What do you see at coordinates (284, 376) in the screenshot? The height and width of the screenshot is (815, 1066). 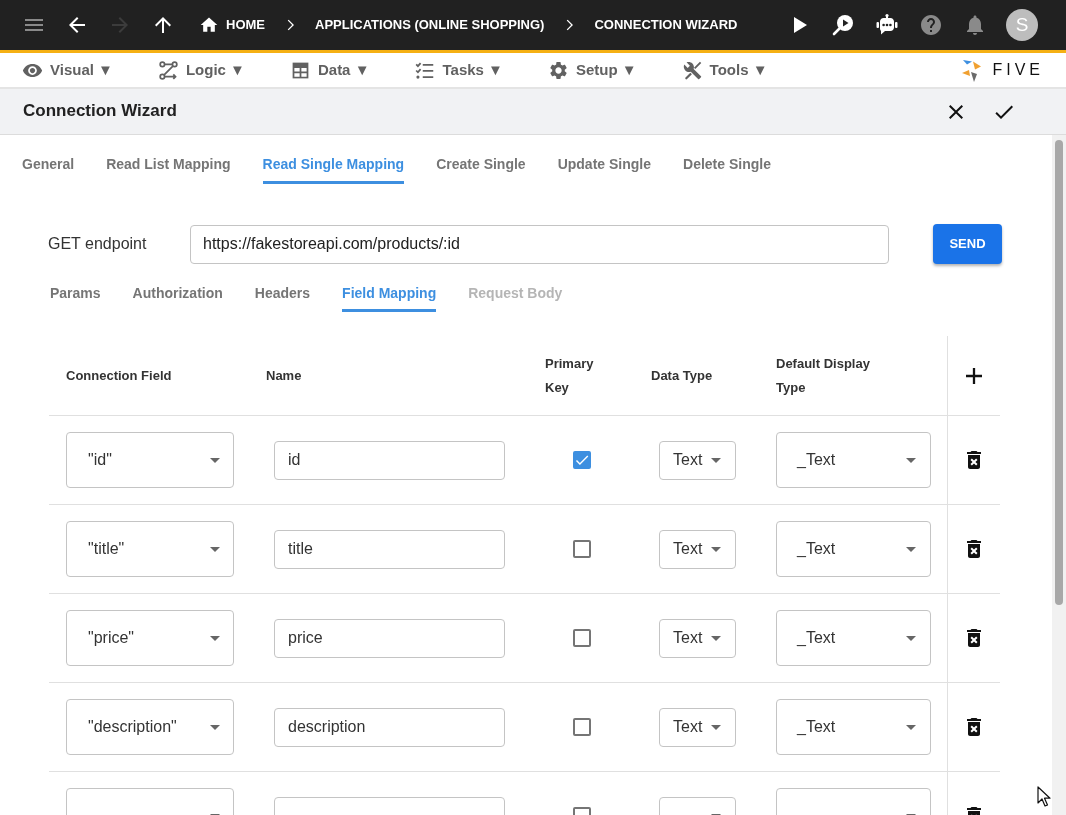 I see `column-header: Name` at bounding box center [284, 376].